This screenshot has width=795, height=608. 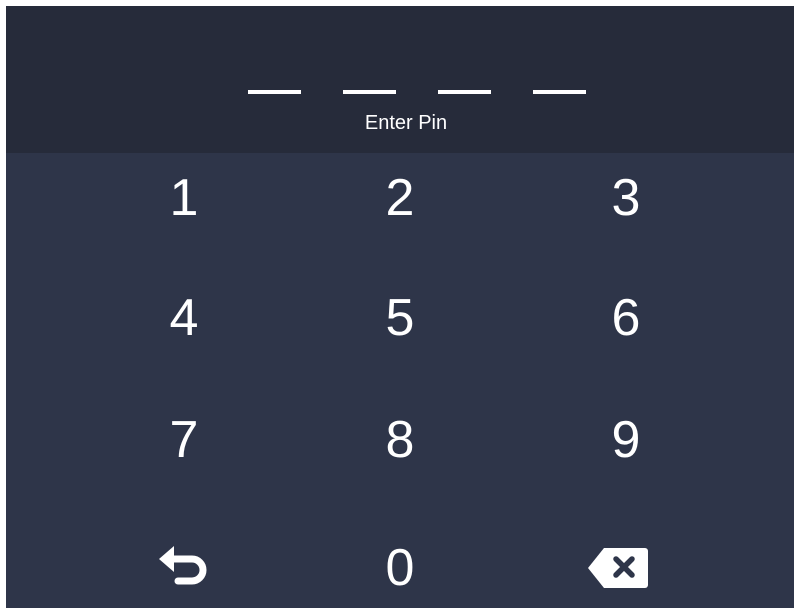 What do you see at coordinates (406, 123) in the screenshot?
I see `pin-prompt-label: Enter Pin` at bounding box center [406, 123].